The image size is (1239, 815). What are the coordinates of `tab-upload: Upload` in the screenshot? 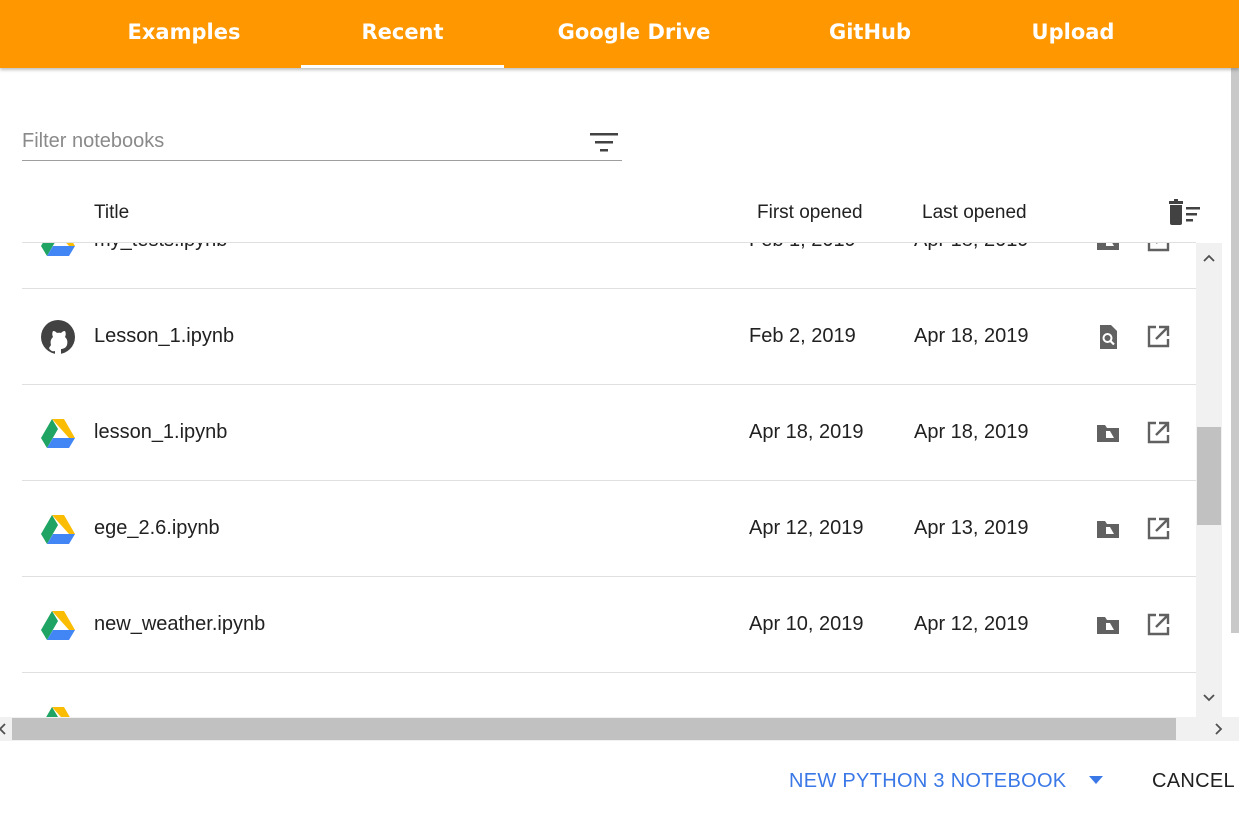 It's located at (1073, 34).